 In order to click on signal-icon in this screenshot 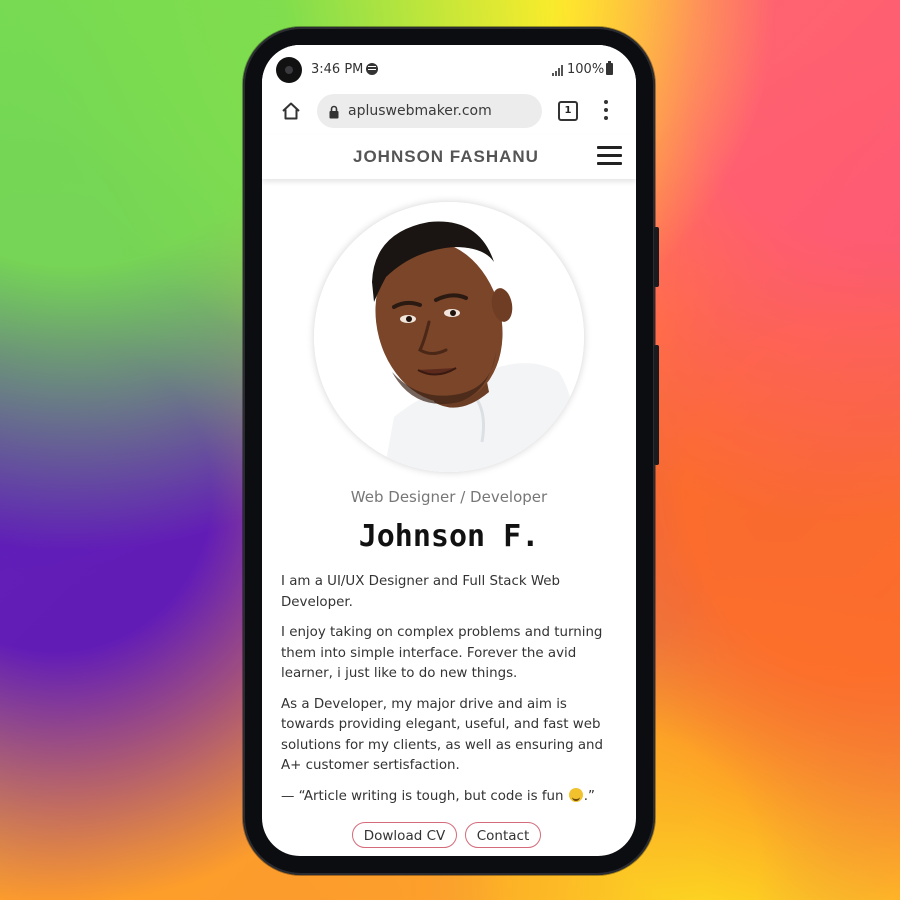, I will do `click(558, 70)`.